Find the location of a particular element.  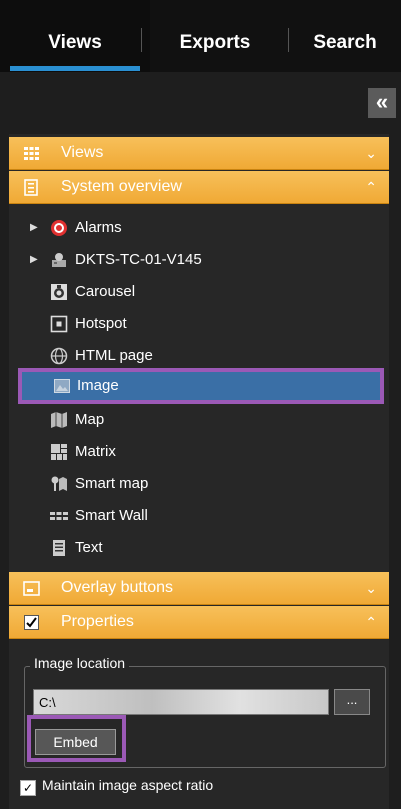

tree-item-label: Carousel is located at coordinates (105, 291).